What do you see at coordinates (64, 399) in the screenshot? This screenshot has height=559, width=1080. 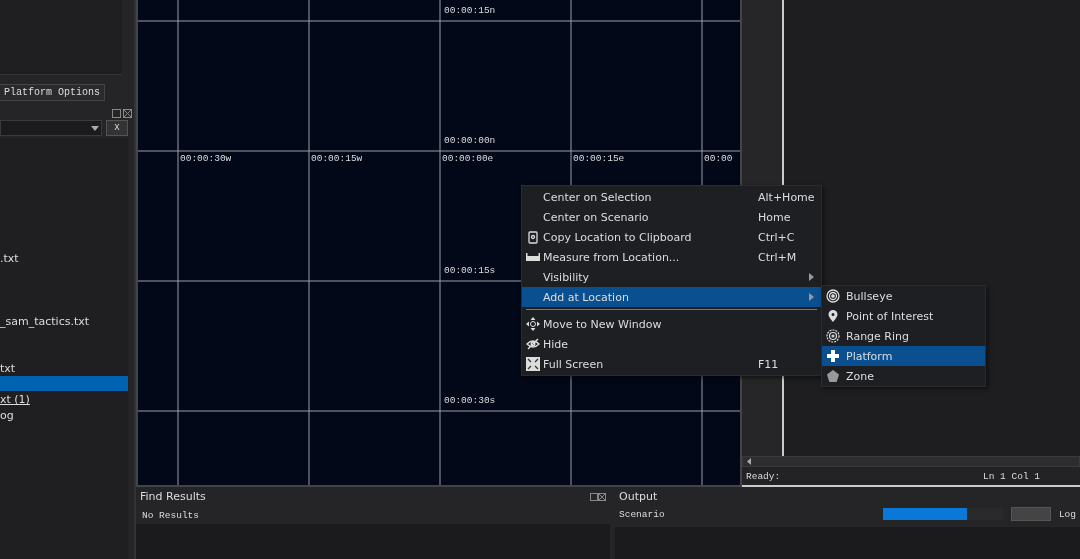 I see `file-link: xt (1)` at bounding box center [64, 399].